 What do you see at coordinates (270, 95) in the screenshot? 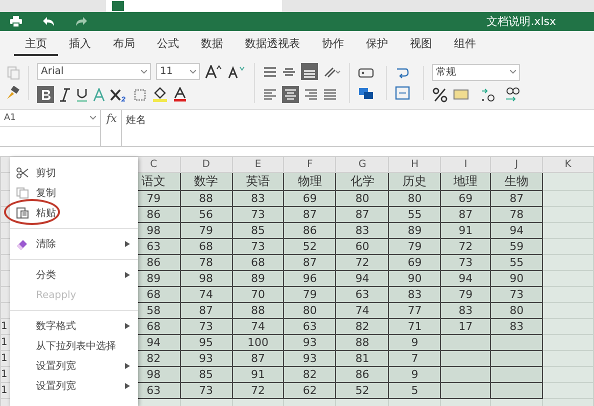
I see `align-left-icon` at bounding box center [270, 95].